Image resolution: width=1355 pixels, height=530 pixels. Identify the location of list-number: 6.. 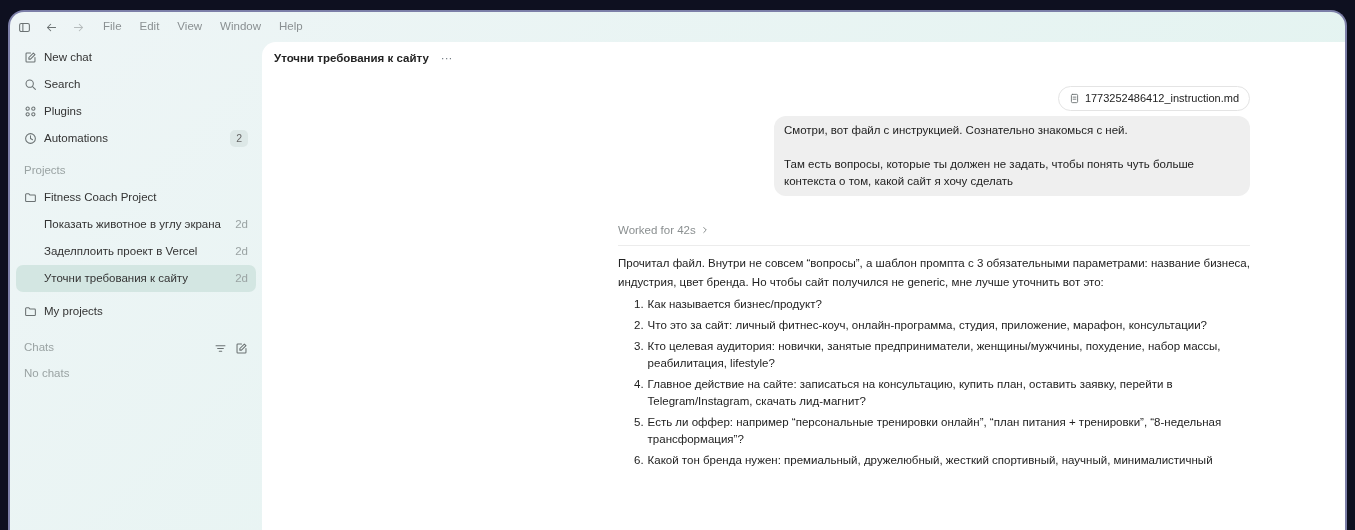
(639, 460).